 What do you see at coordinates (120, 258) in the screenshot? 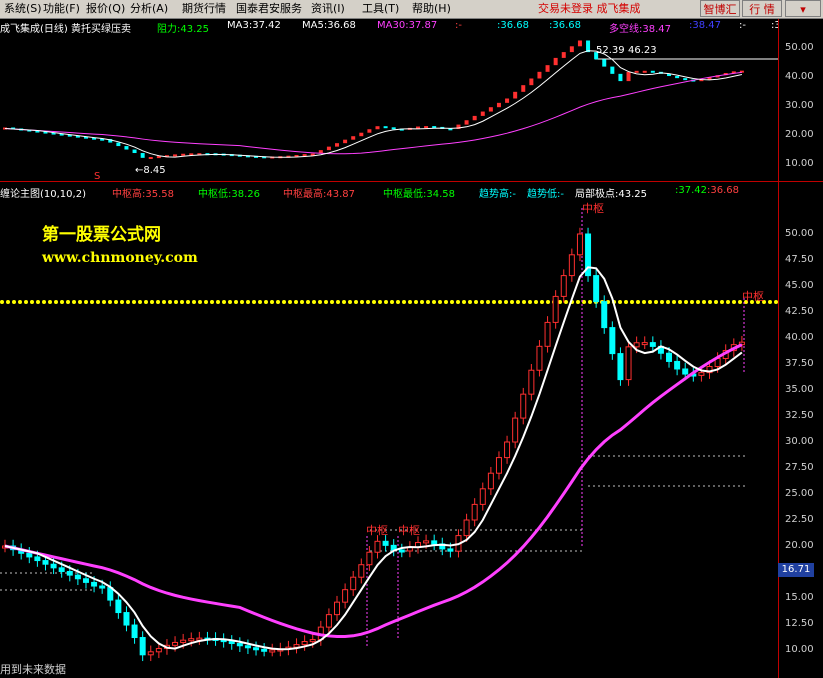
I see `watermark-url: www.chnmoney.com` at bounding box center [120, 258].